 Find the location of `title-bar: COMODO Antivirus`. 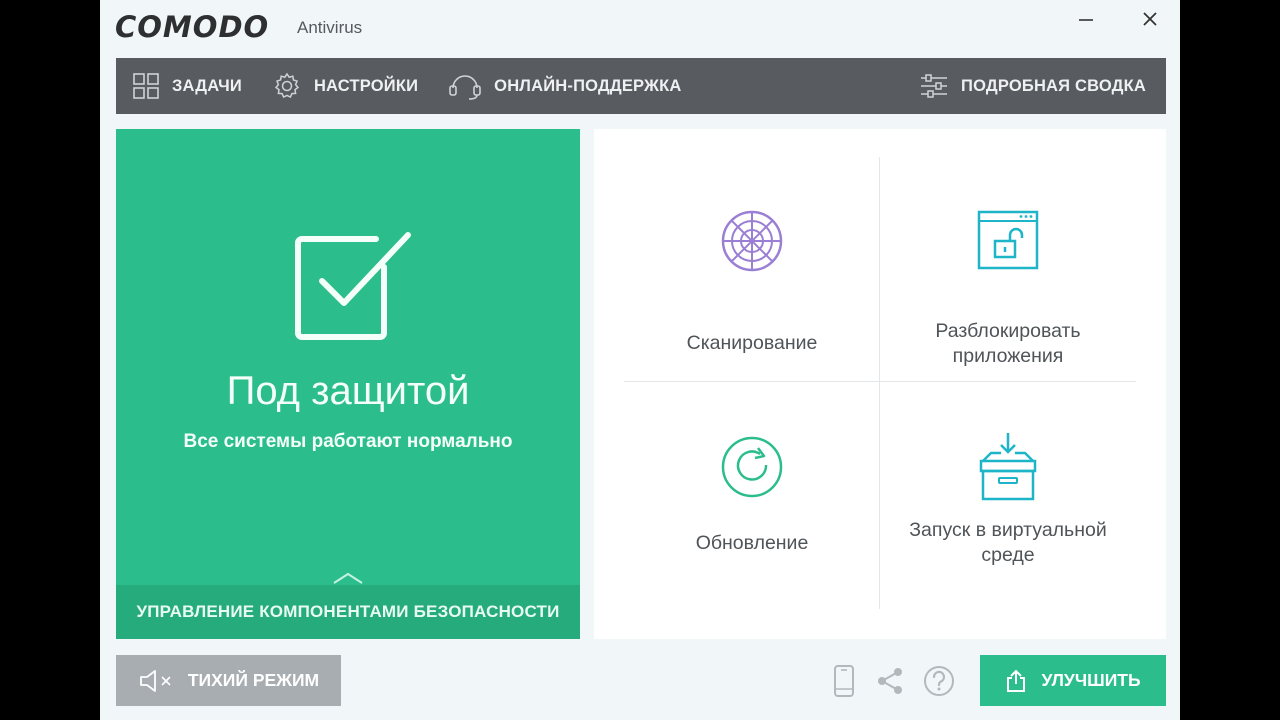

title-bar: COMODO Antivirus is located at coordinates (640, 28).